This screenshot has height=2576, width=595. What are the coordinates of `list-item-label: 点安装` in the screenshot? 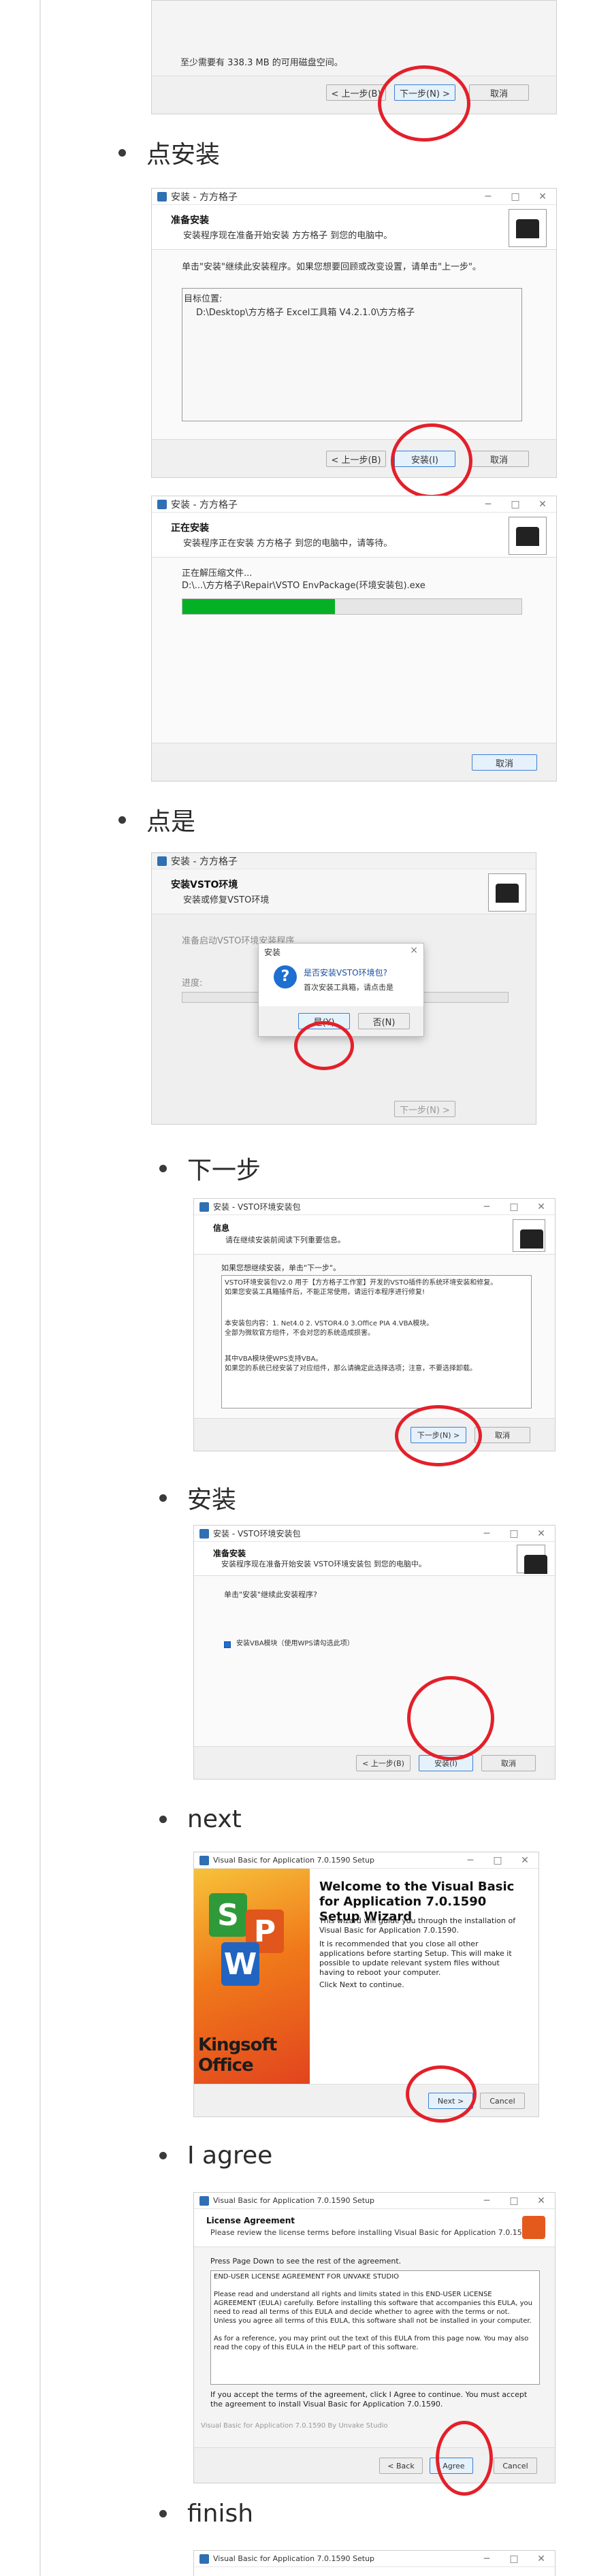 It's located at (184, 155).